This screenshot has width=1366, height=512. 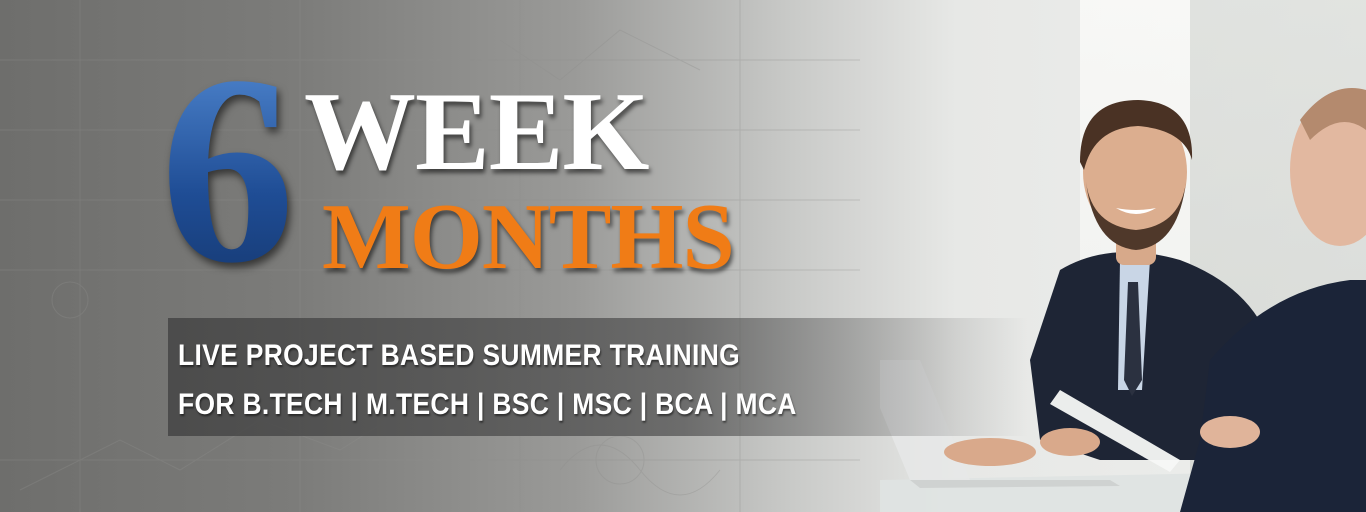 I want to click on headline-months: MONTHS, so click(x=528, y=237).